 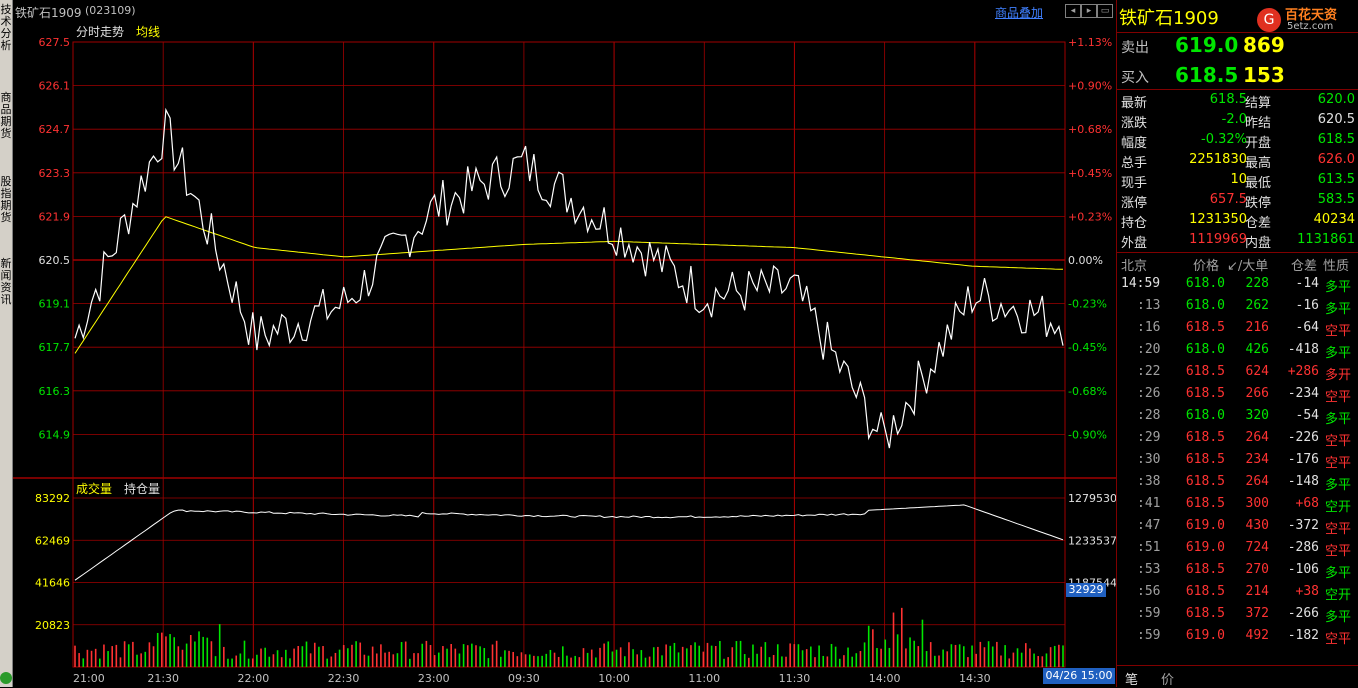 What do you see at coordinates (1090, 173) in the screenshot?
I see `pct-tick-label: +0.45%` at bounding box center [1090, 173].